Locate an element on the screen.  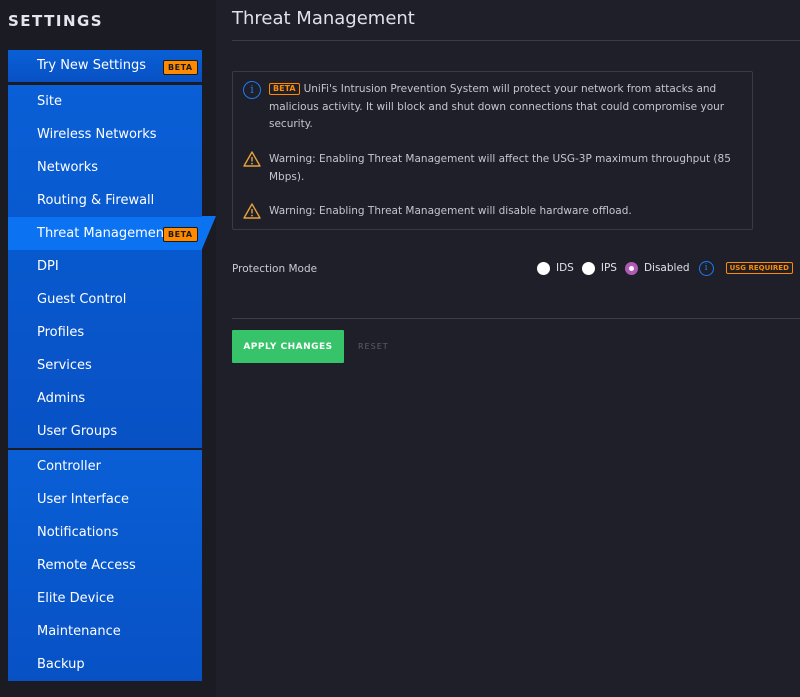
sidebar-item-dpi: DPI is located at coordinates (105, 266).